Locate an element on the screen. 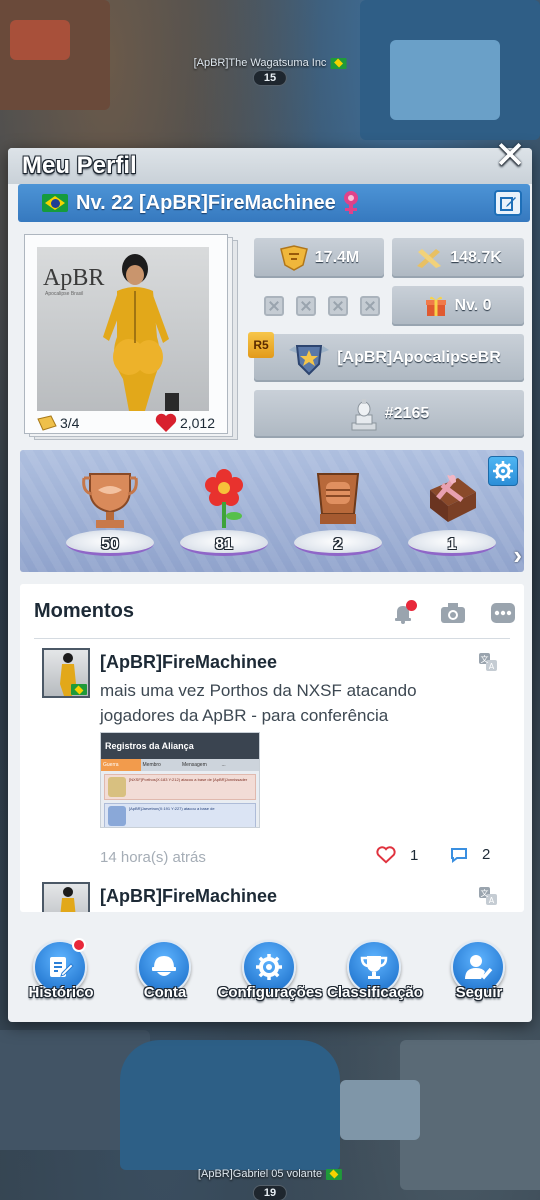 The width and height of the screenshot is (540, 1200). skins-stat: 3/4 is located at coordinates (58, 423).